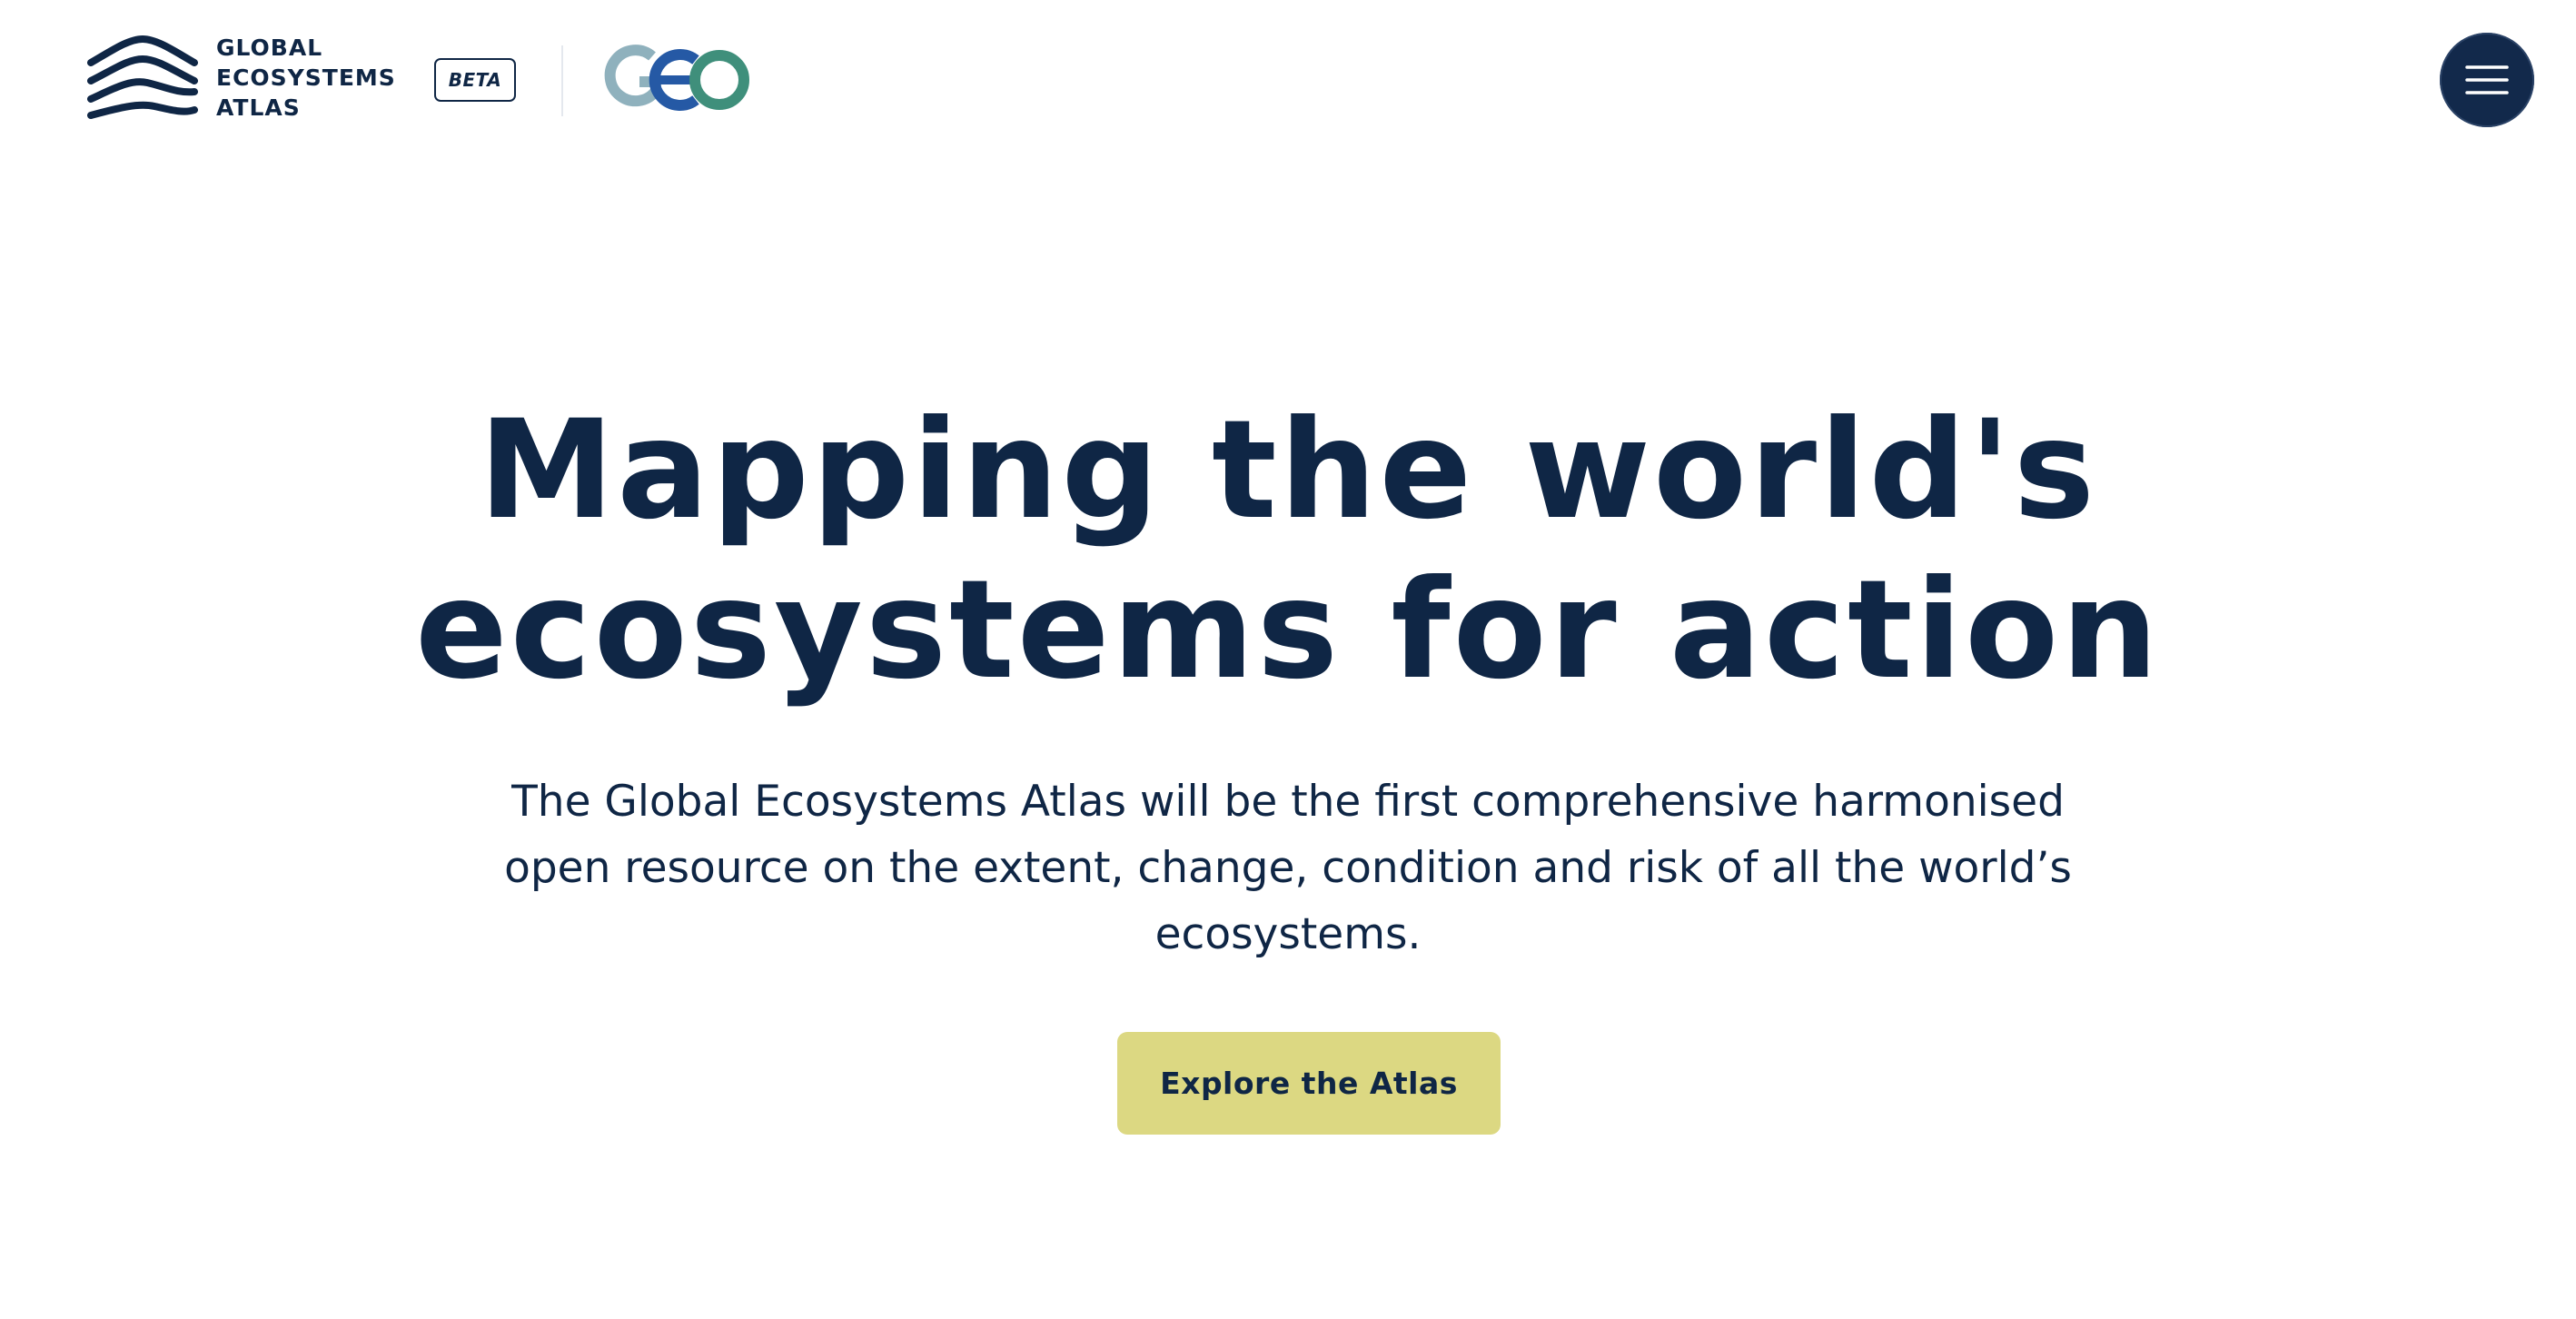  What do you see at coordinates (719, 80) in the screenshot?
I see `geo-logo-o` at bounding box center [719, 80].